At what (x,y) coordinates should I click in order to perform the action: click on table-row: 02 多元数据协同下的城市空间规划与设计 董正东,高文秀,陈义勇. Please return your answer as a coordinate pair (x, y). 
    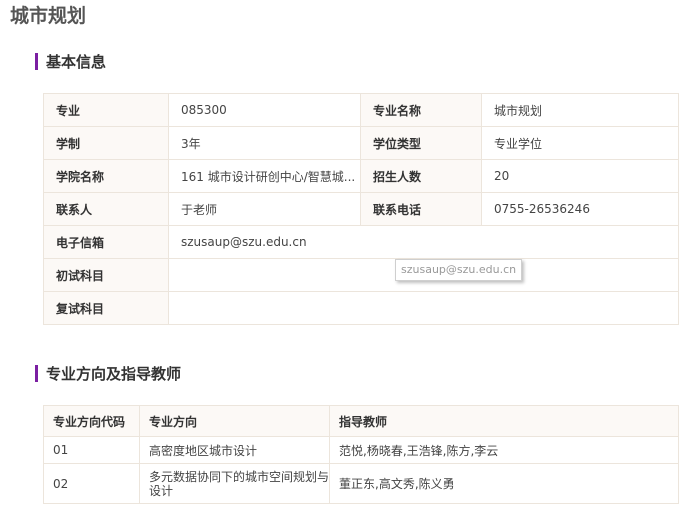
    Looking at the image, I should click on (361, 483).